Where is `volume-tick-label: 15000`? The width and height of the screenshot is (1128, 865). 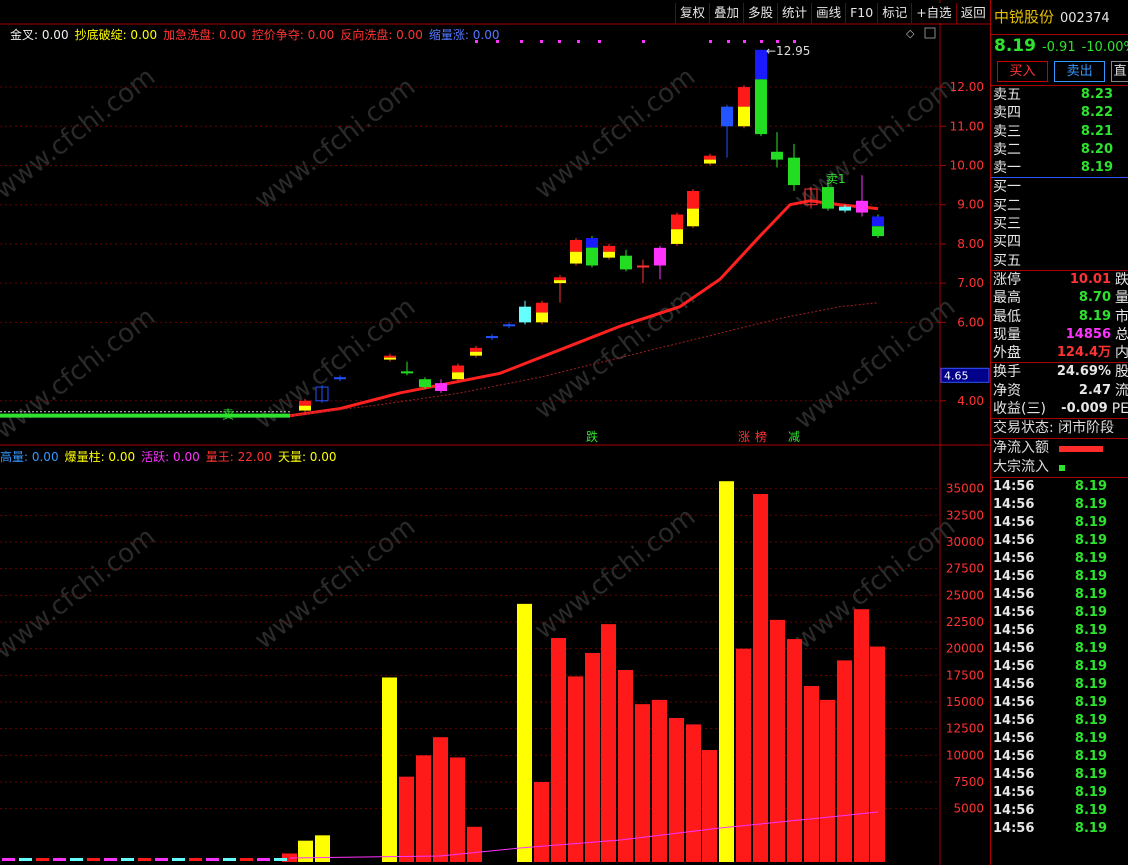 volume-tick-label: 15000 is located at coordinates (965, 702).